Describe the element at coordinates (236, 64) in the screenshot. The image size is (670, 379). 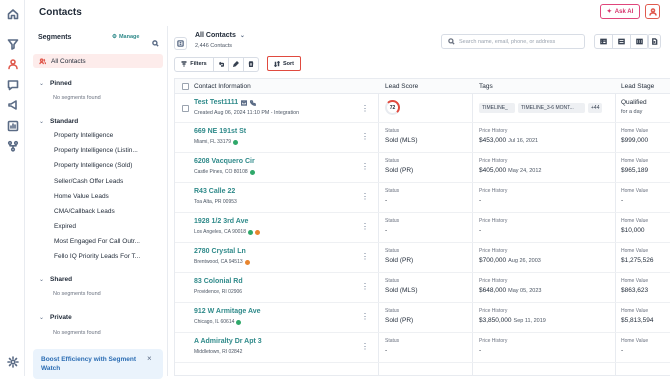
I see `edit-button` at that location.